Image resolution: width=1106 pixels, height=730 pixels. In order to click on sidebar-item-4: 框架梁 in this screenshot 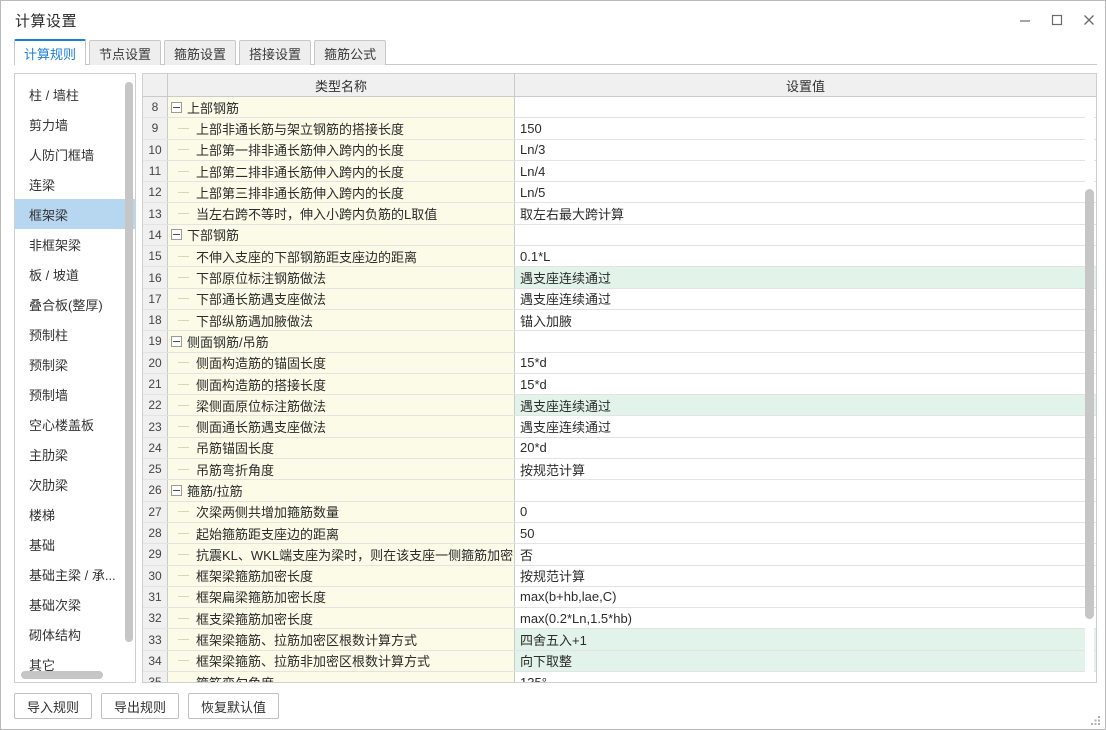, I will do `click(75, 214)`.